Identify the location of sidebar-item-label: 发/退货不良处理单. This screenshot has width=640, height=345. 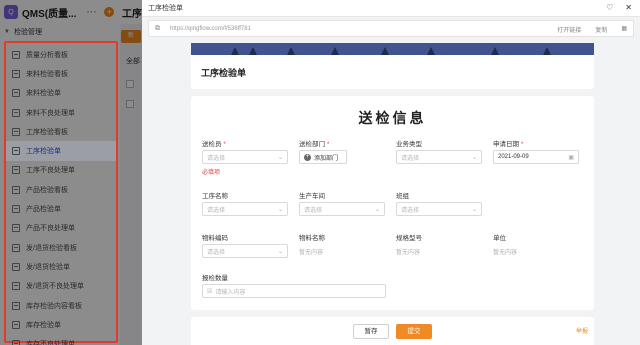
(55, 287).